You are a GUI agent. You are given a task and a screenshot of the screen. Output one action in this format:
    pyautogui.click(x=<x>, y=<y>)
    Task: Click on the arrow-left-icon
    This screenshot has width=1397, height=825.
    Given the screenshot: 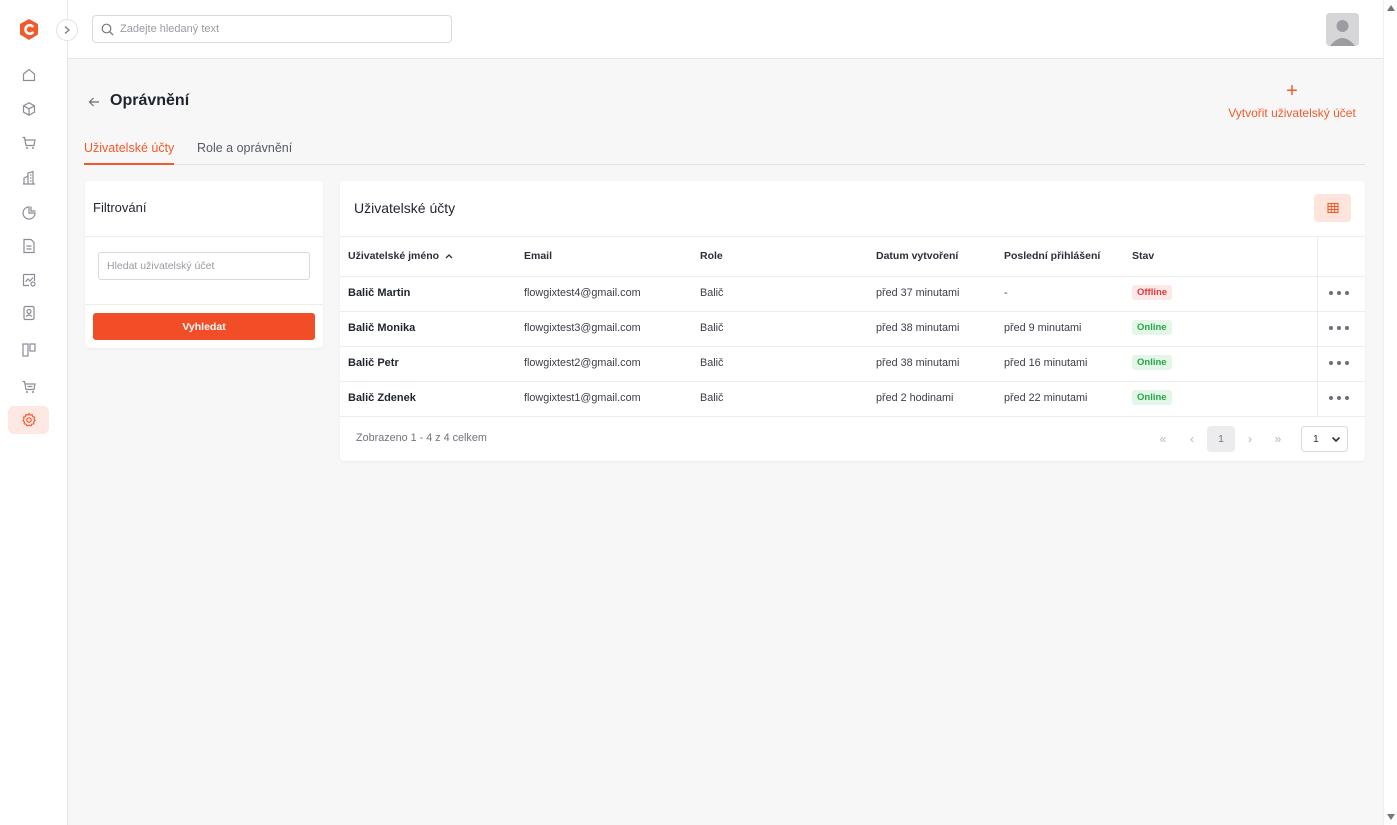 What is the action you would take?
    pyautogui.click(x=93, y=102)
    